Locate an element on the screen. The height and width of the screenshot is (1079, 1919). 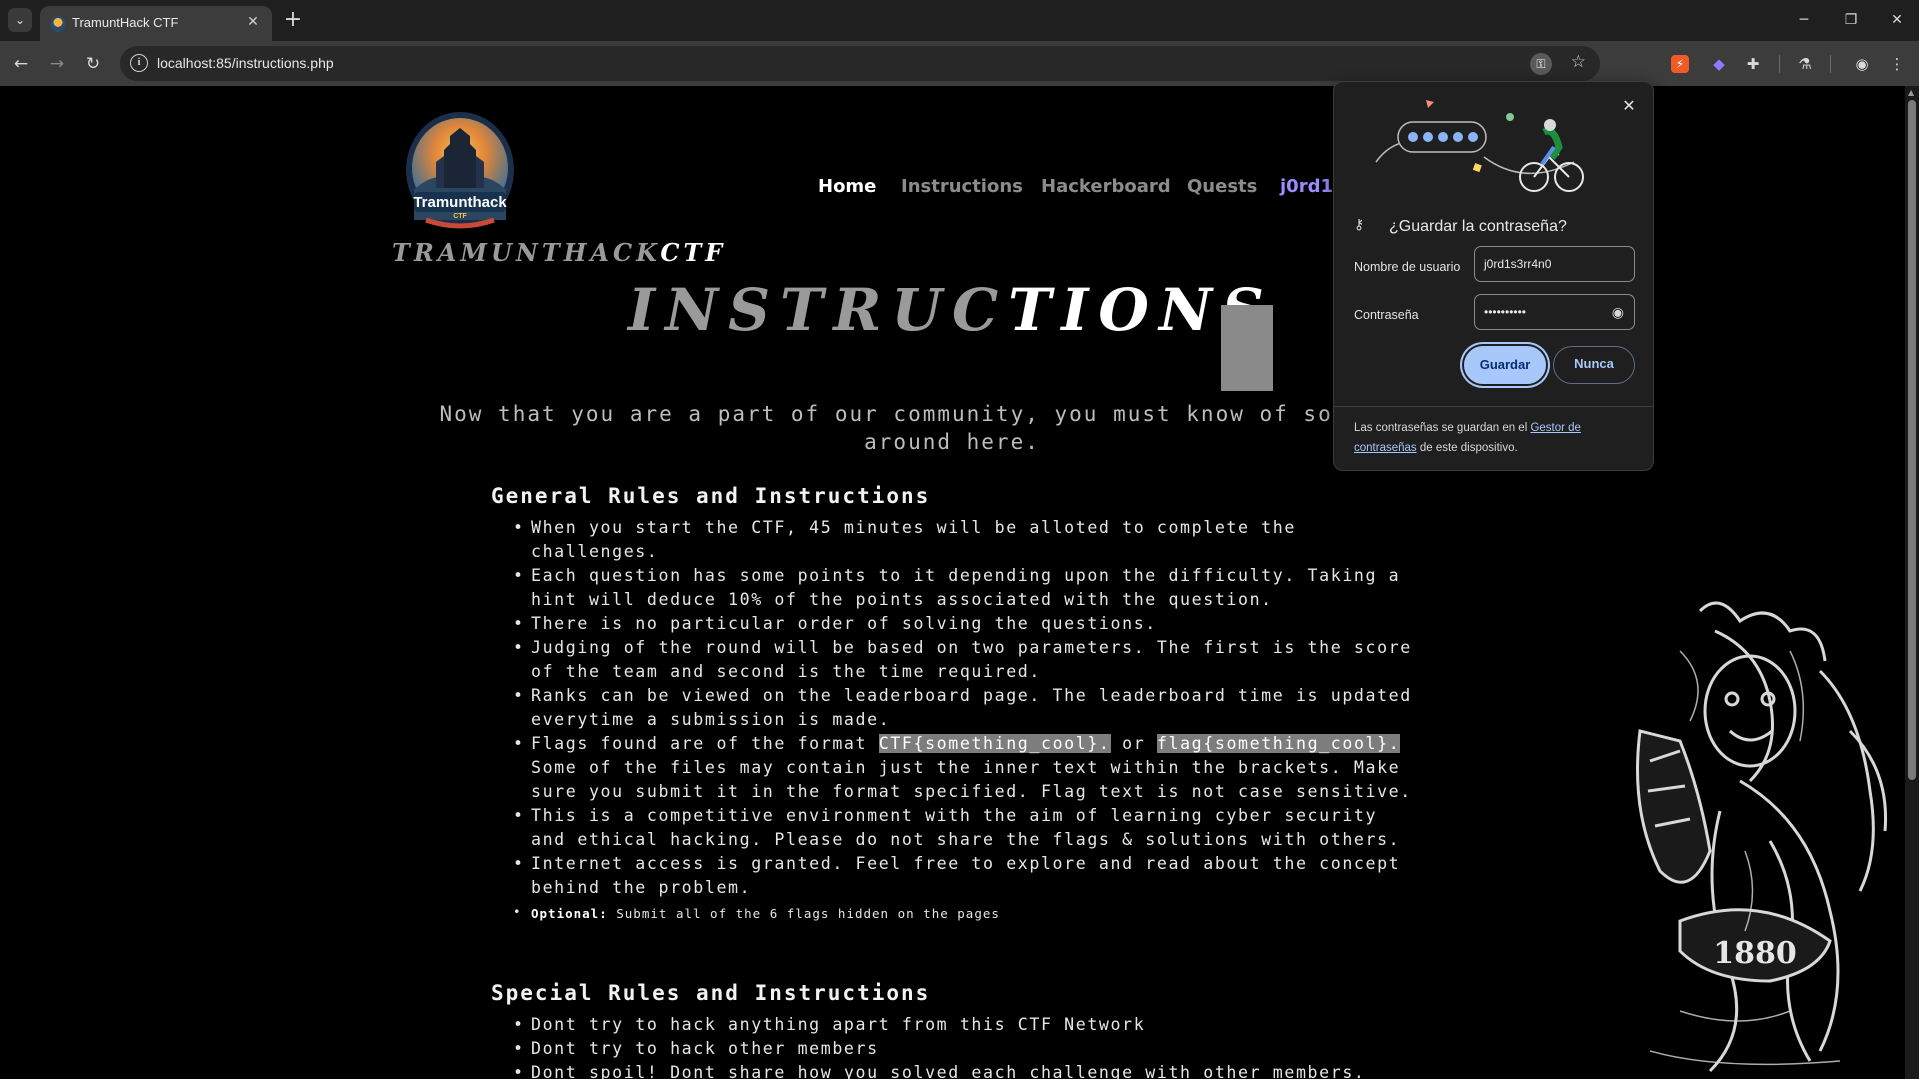
tab-title: TramuntHack CTF is located at coordinates (125, 22).